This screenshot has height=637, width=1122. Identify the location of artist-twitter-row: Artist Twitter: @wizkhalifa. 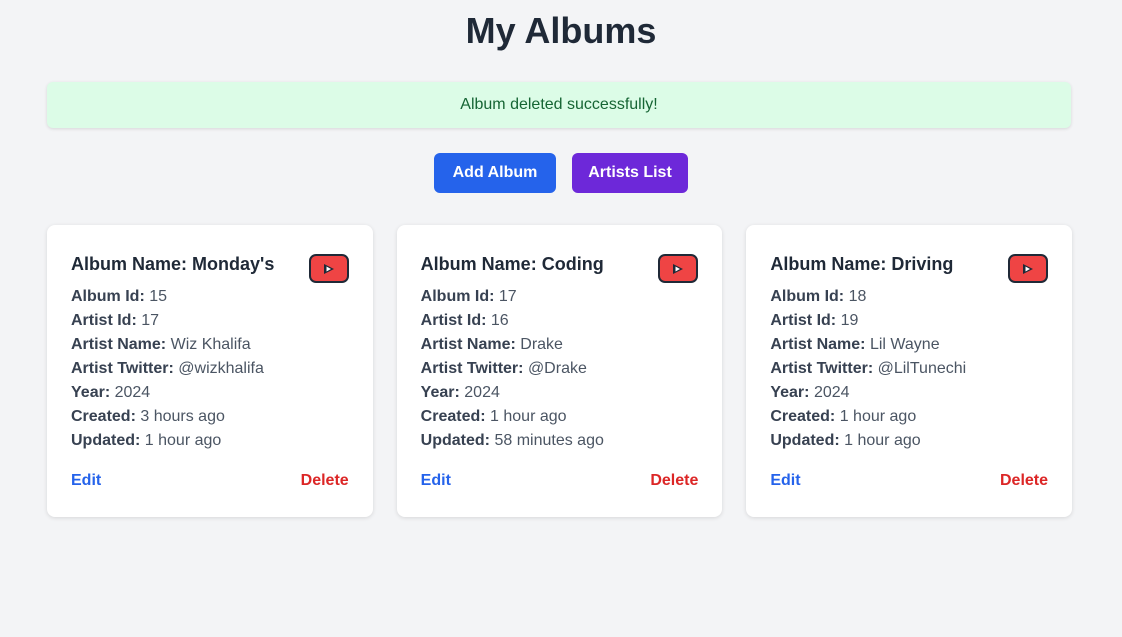
(210, 369).